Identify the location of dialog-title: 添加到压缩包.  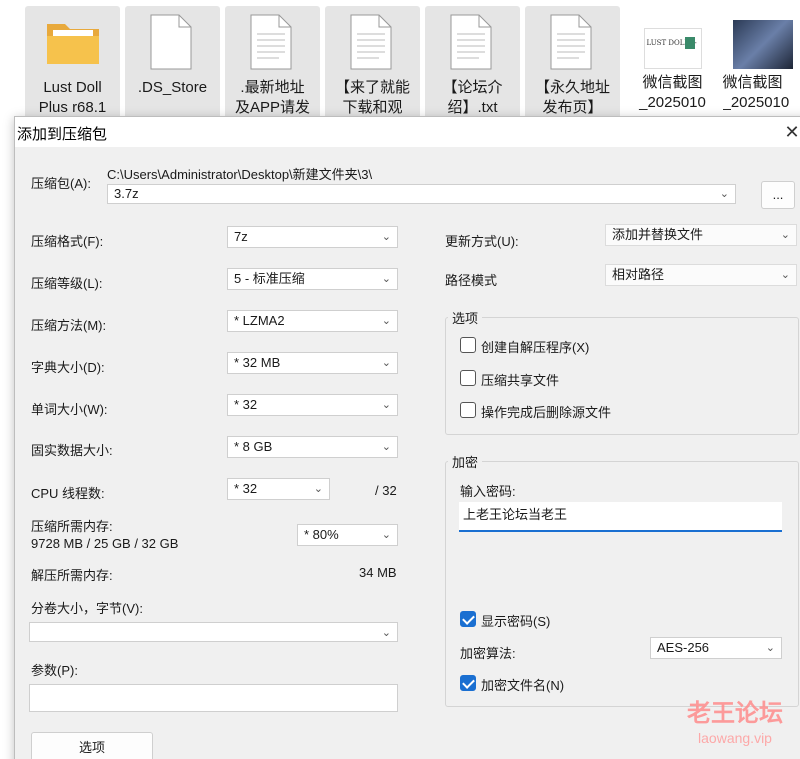
(62, 134).